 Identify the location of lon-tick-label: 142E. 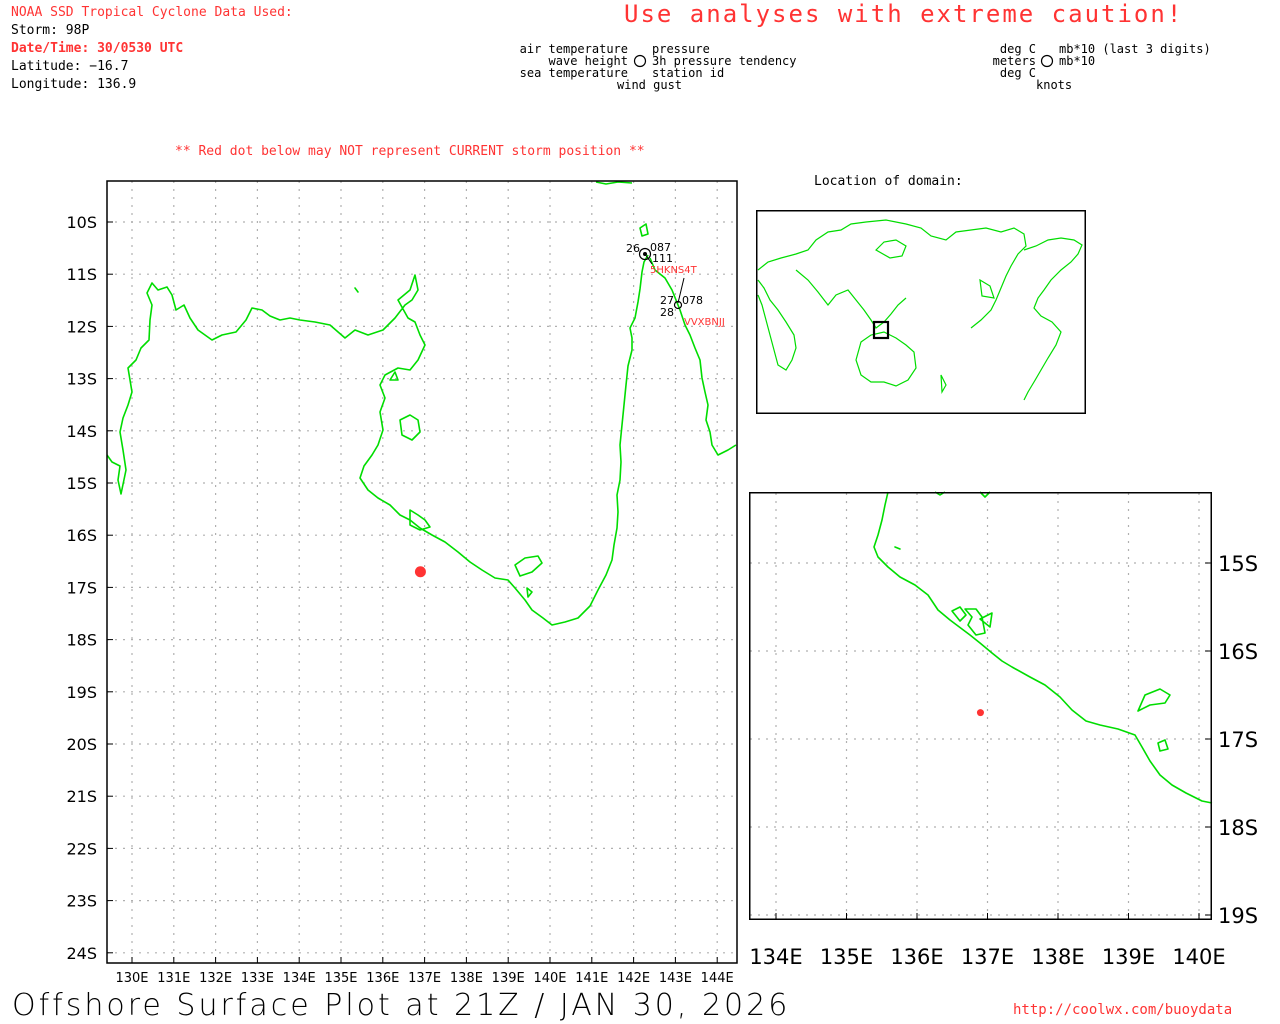
(633, 978).